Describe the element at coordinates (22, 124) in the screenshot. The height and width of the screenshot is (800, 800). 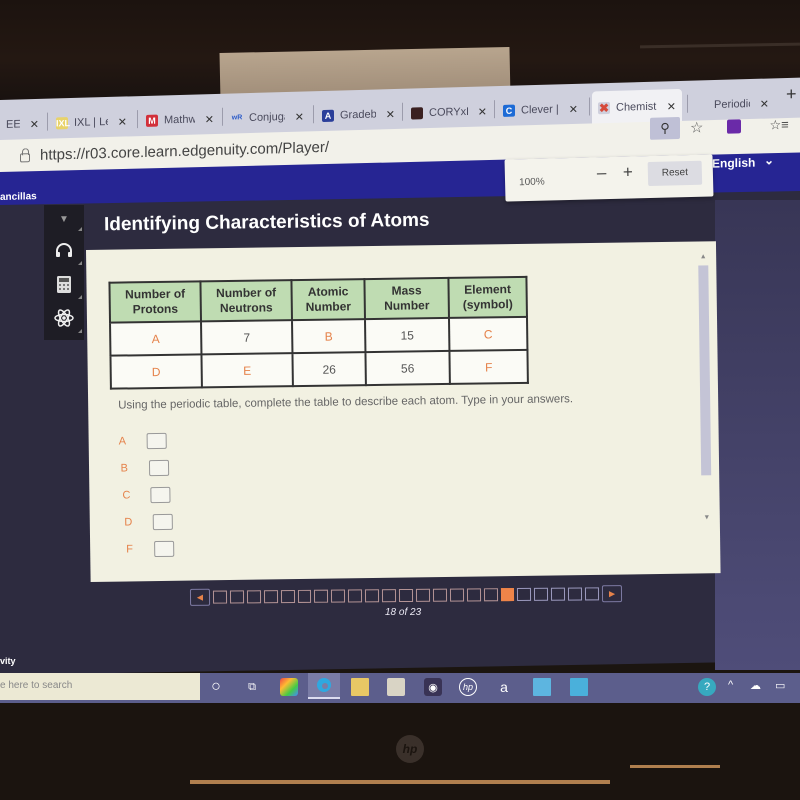
I see `browser-tab: EE.2 S ✕` at that location.